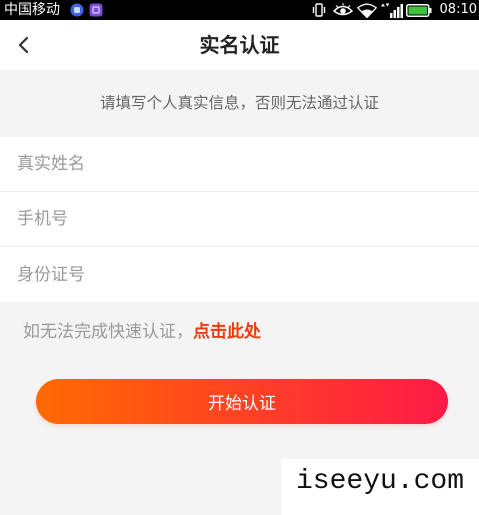 The height and width of the screenshot is (515, 479). What do you see at coordinates (380, 481) in the screenshot?
I see `watermark-text: iseeyu.com` at bounding box center [380, 481].